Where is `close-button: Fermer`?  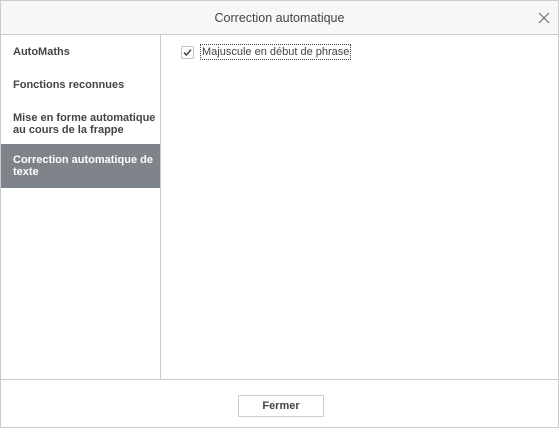 close-button: Fermer is located at coordinates (281, 406).